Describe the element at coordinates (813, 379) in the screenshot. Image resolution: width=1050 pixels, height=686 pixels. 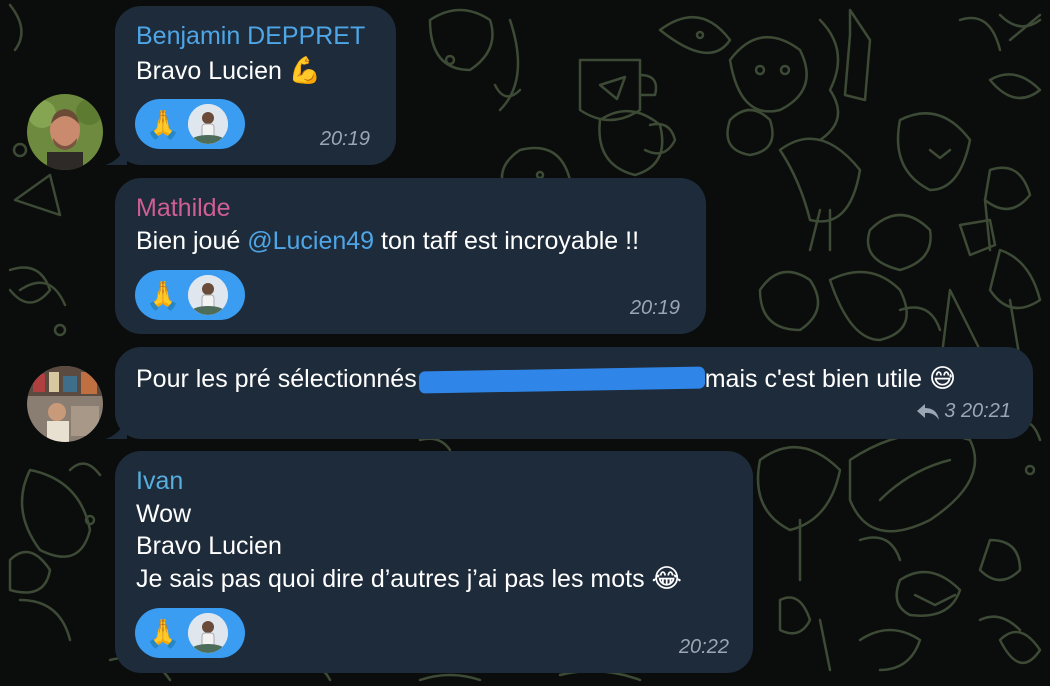
I see `message-body-end: mais c'est bien utile` at that location.